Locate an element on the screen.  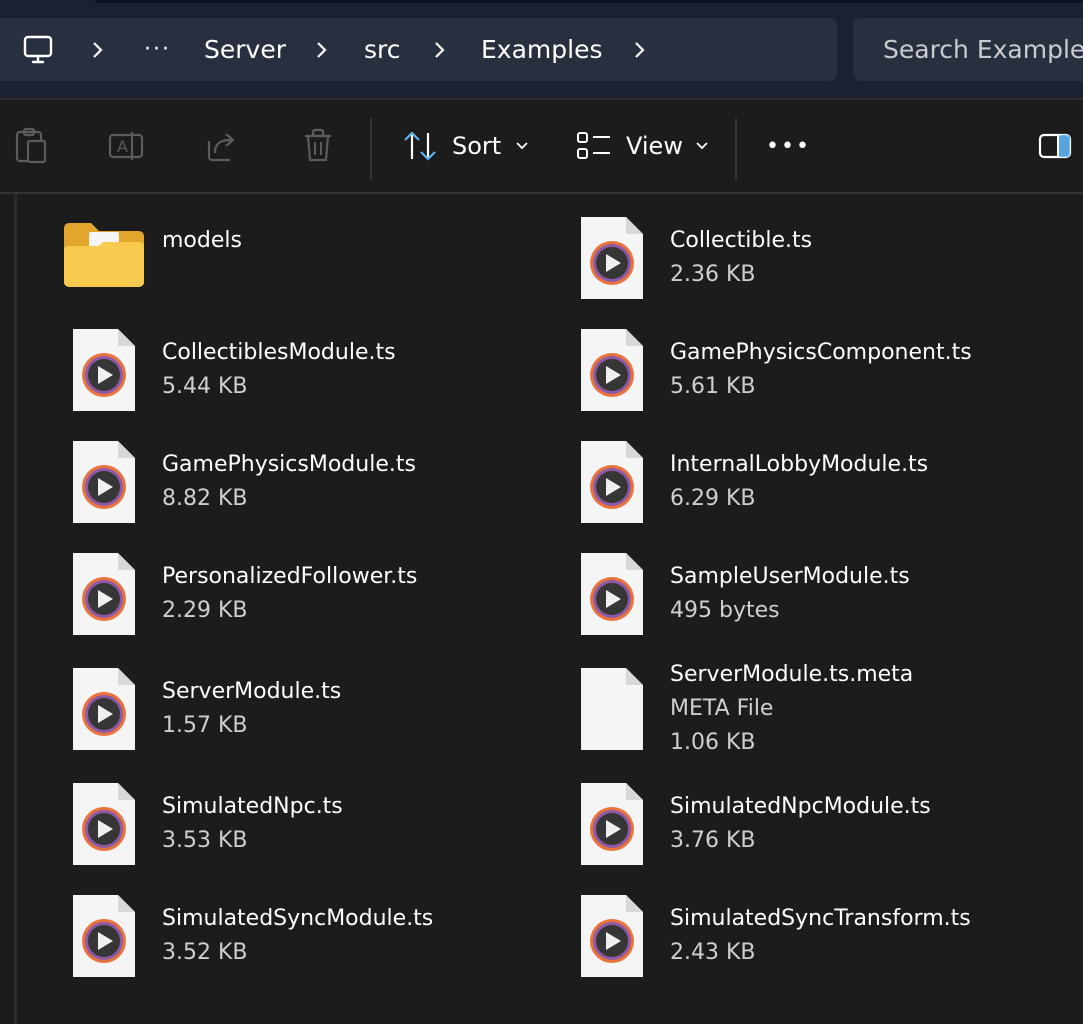
file-name: GamePhysicsComponent.ts is located at coordinates (821, 352).